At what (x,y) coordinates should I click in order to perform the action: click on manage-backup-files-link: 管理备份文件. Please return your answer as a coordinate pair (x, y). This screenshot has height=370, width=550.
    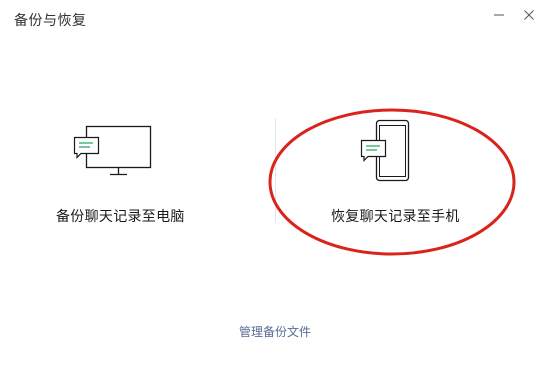
    Looking at the image, I should click on (275, 331).